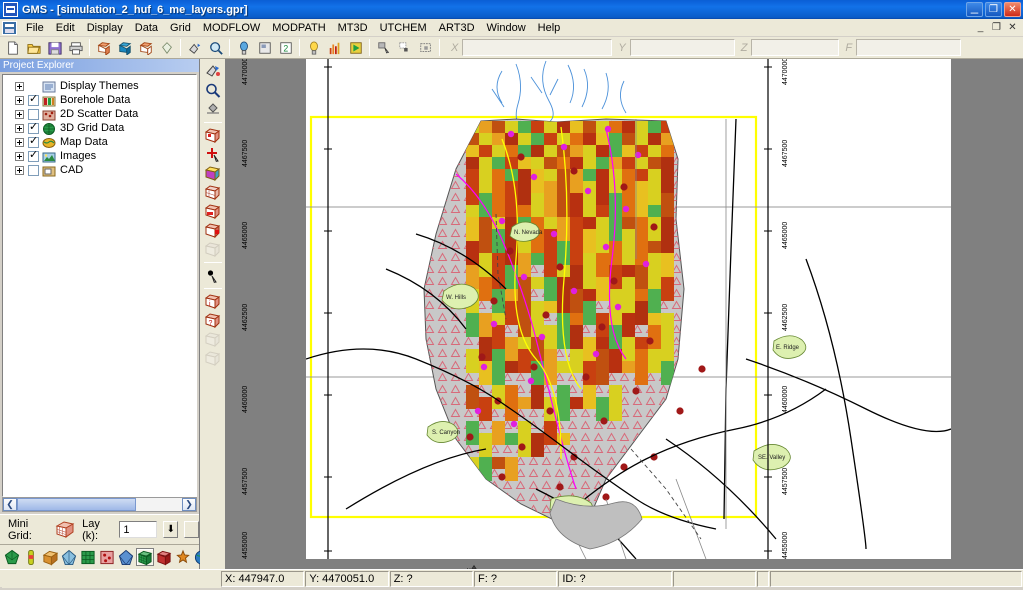  What do you see at coordinates (298, 28) in the screenshot?
I see `menu-modpath: MODPATH` at bounding box center [298, 28].